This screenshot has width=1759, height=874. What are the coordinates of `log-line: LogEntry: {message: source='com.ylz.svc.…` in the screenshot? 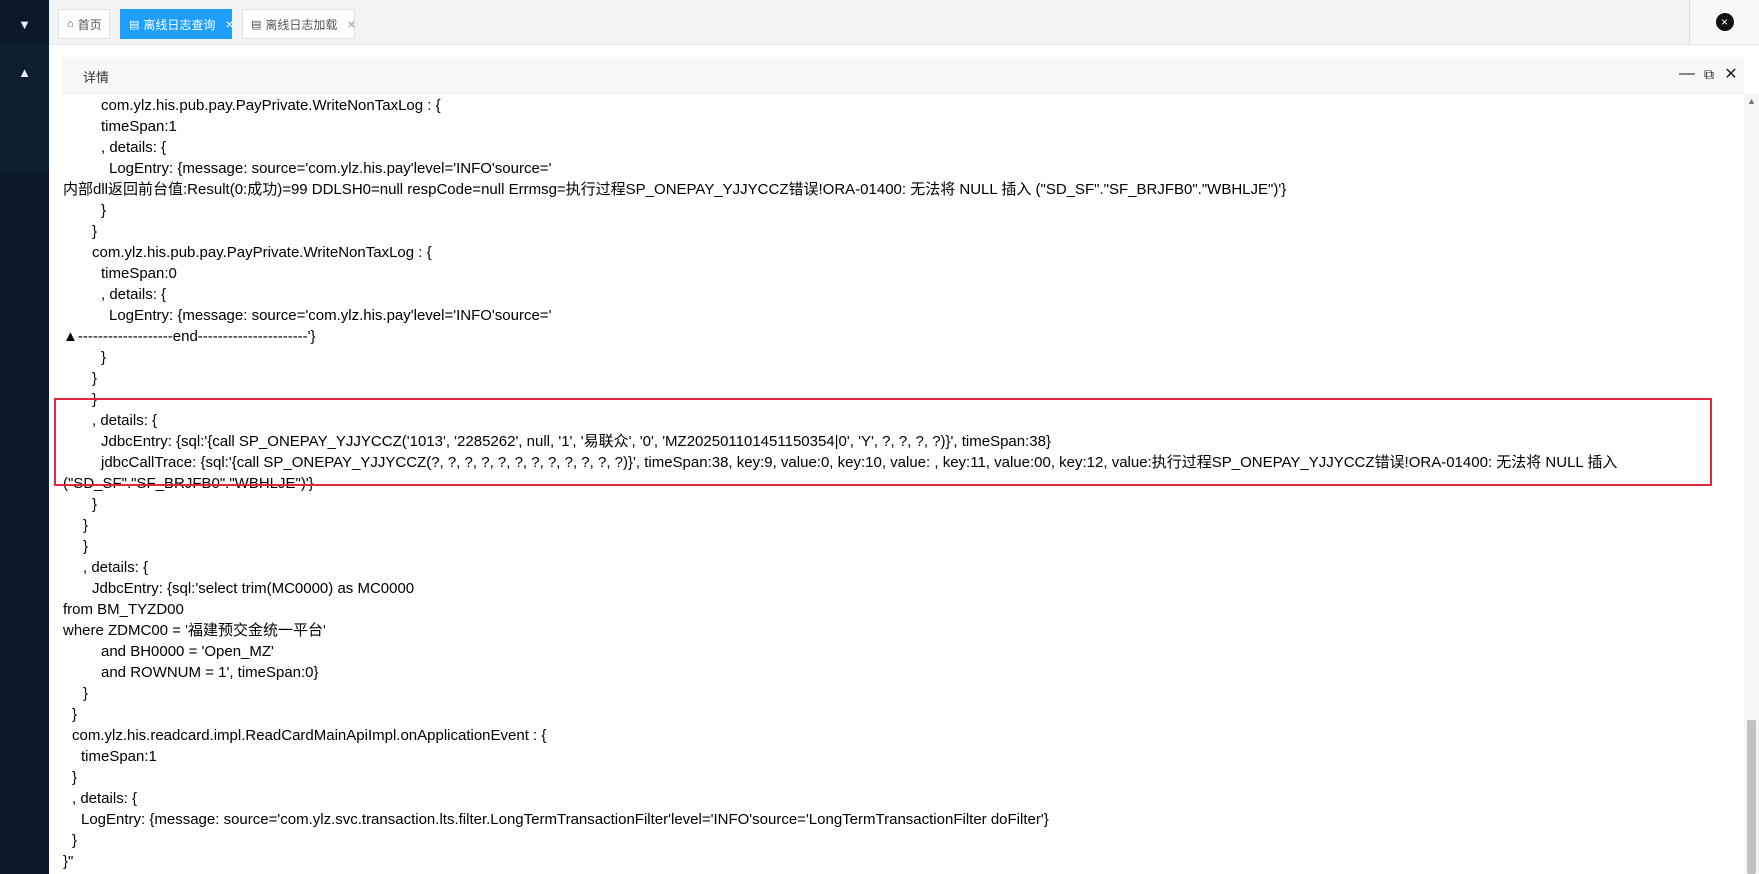 It's located at (565, 819).